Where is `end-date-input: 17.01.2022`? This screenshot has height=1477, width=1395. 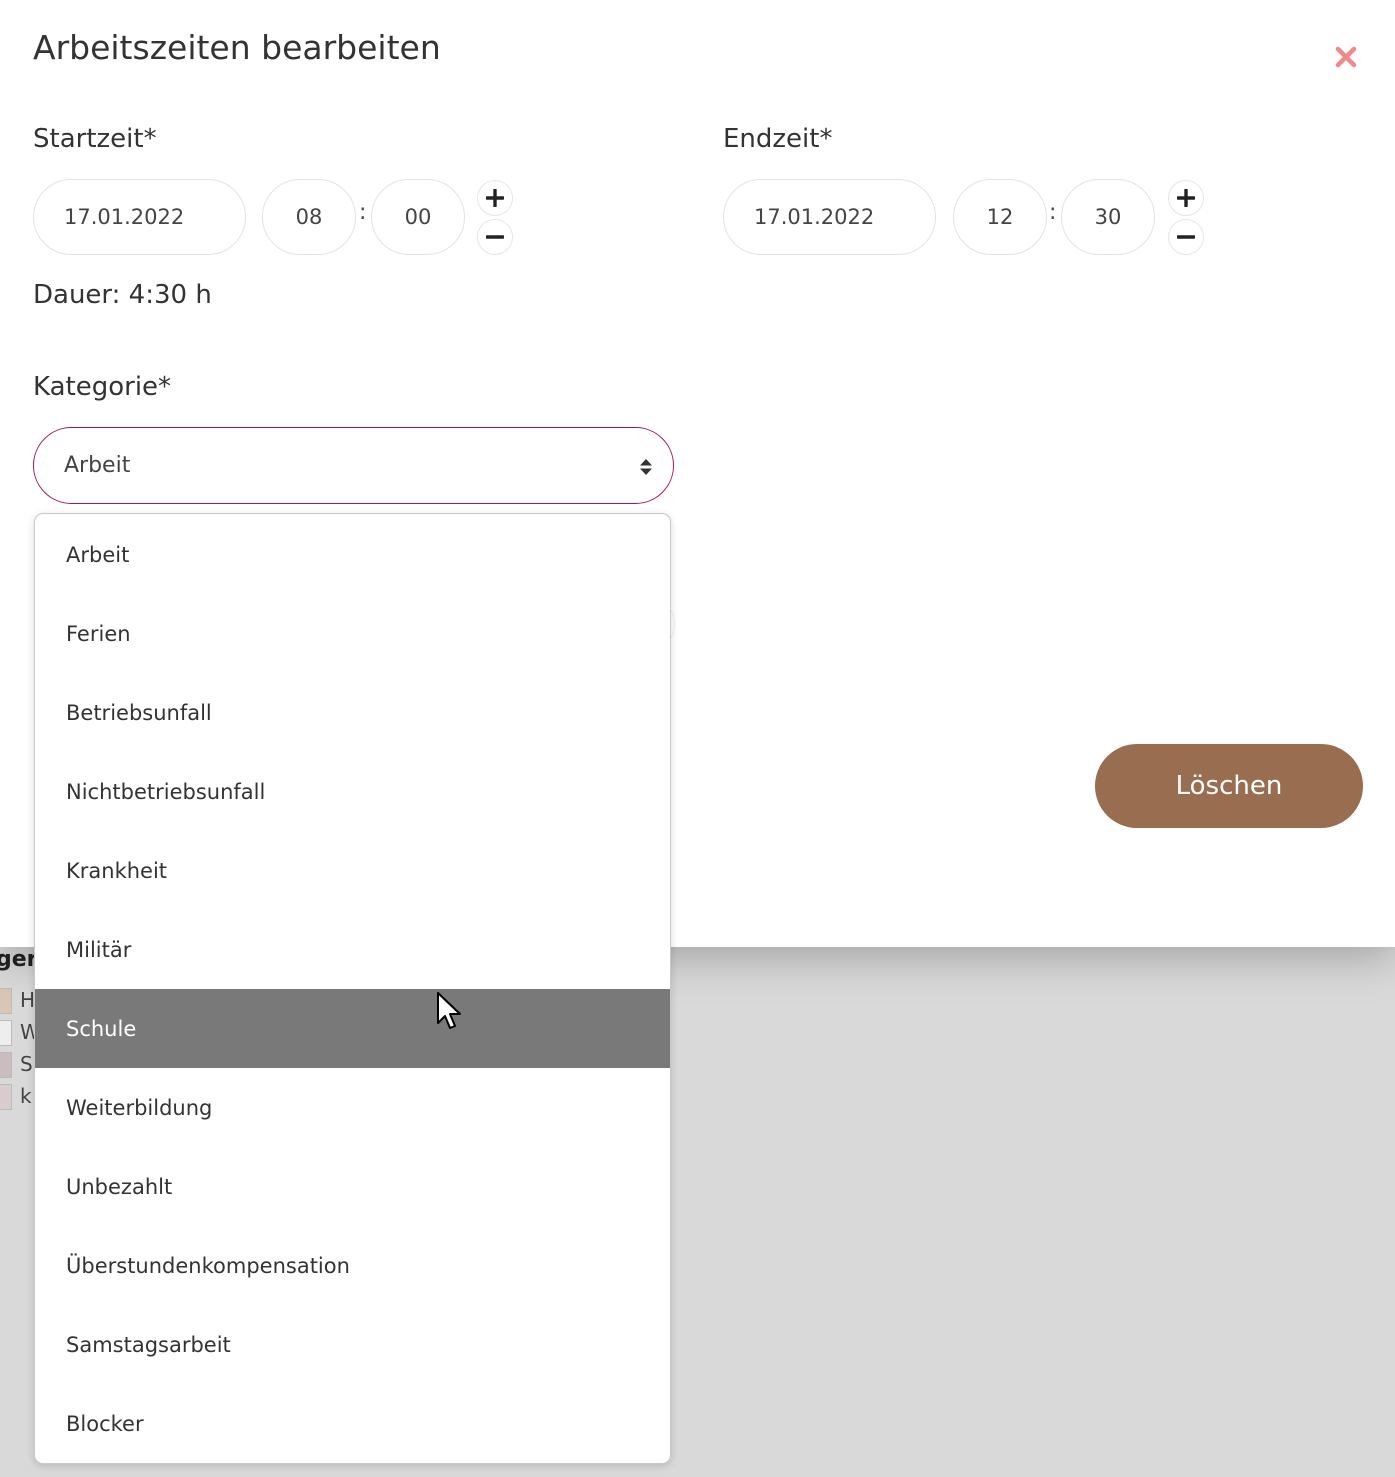
end-date-input: 17.01.2022 is located at coordinates (829, 217).